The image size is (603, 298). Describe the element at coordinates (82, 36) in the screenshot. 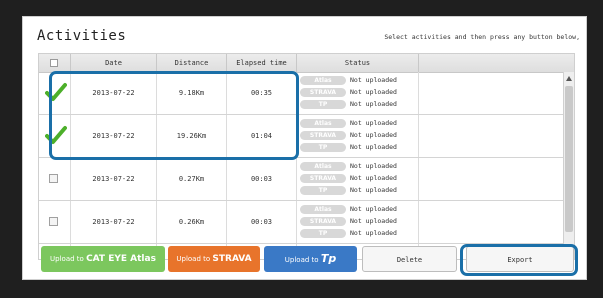

I see `page-title: Activities` at that location.